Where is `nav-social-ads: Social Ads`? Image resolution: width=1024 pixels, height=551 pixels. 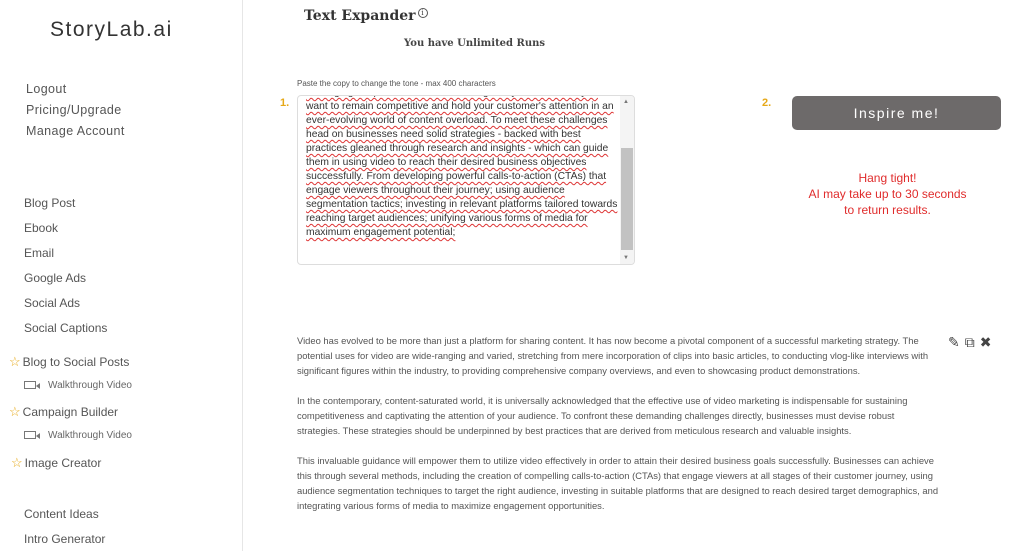 nav-social-ads: Social Ads is located at coordinates (52, 303).